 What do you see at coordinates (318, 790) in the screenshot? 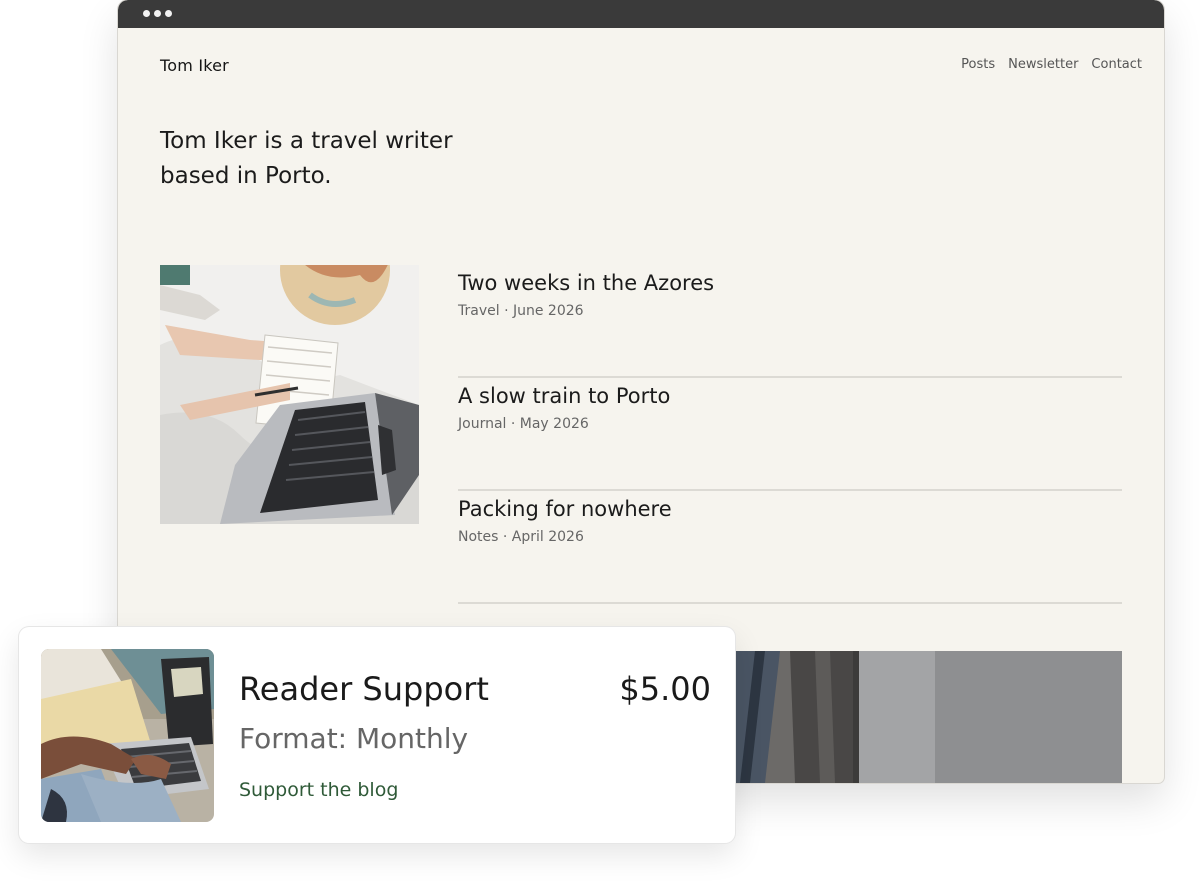
I see `support-blog-link: Support the blog` at bounding box center [318, 790].